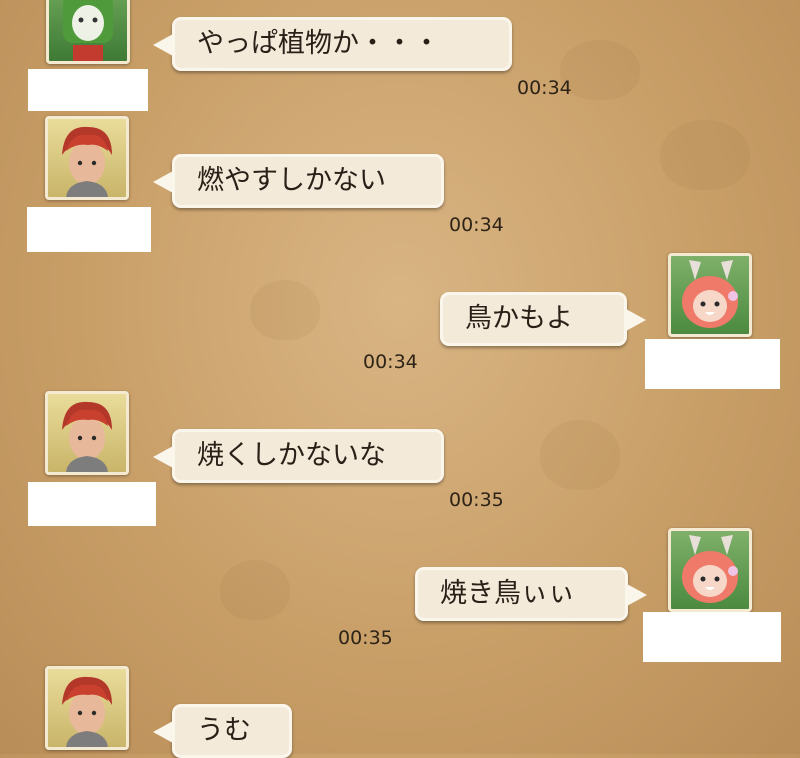  Describe the element at coordinates (291, 180) in the screenshot. I see `message-text: 燃やすしかない` at that location.